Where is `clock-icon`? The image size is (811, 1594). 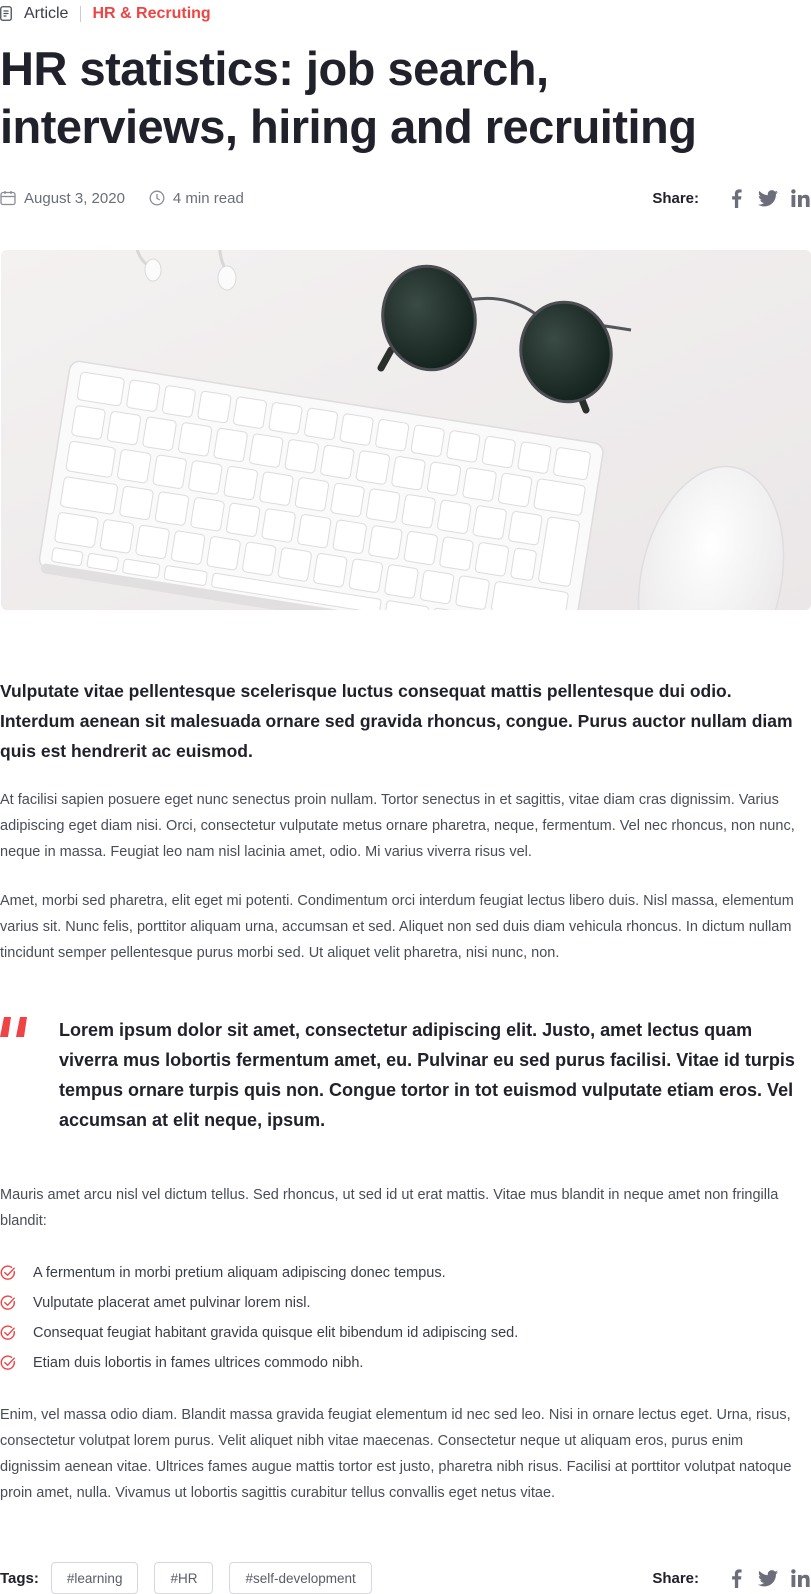 clock-icon is located at coordinates (157, 198).